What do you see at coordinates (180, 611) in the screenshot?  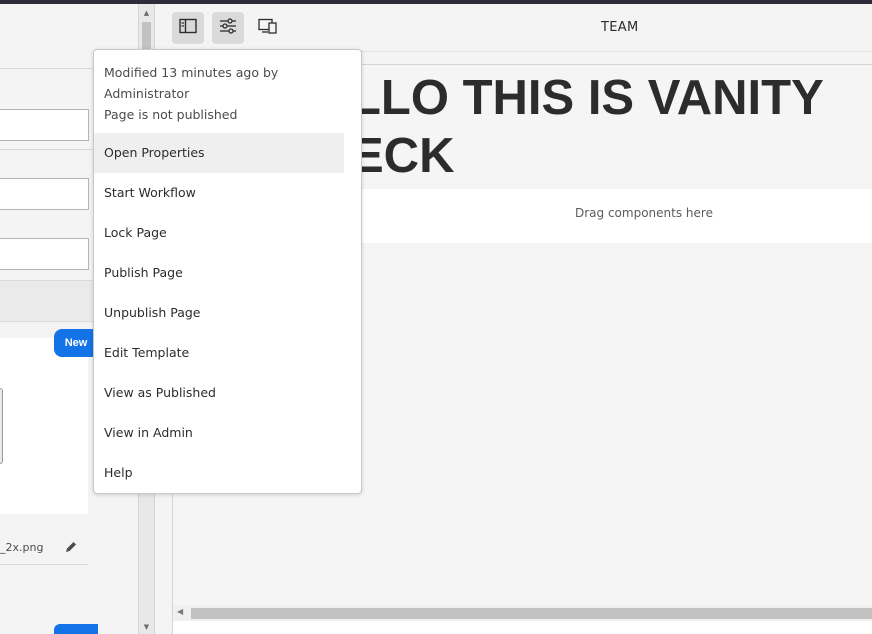 I see `scroll-left-arrow-icon: ◀` at bounding box center [180, 611].